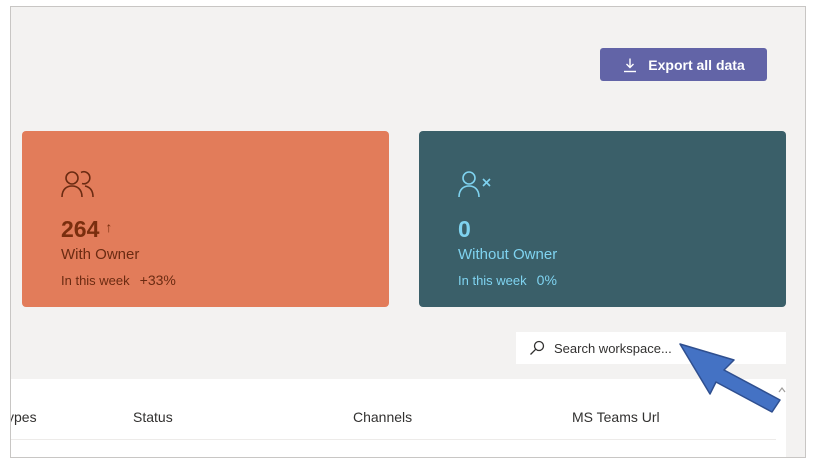 Image resolution: width=813 pixels, height=463 pixels. What do you see at coordinates (474, 184) in the screenshot?
I see `person-remove-icon` at bounding box center [474, 184].